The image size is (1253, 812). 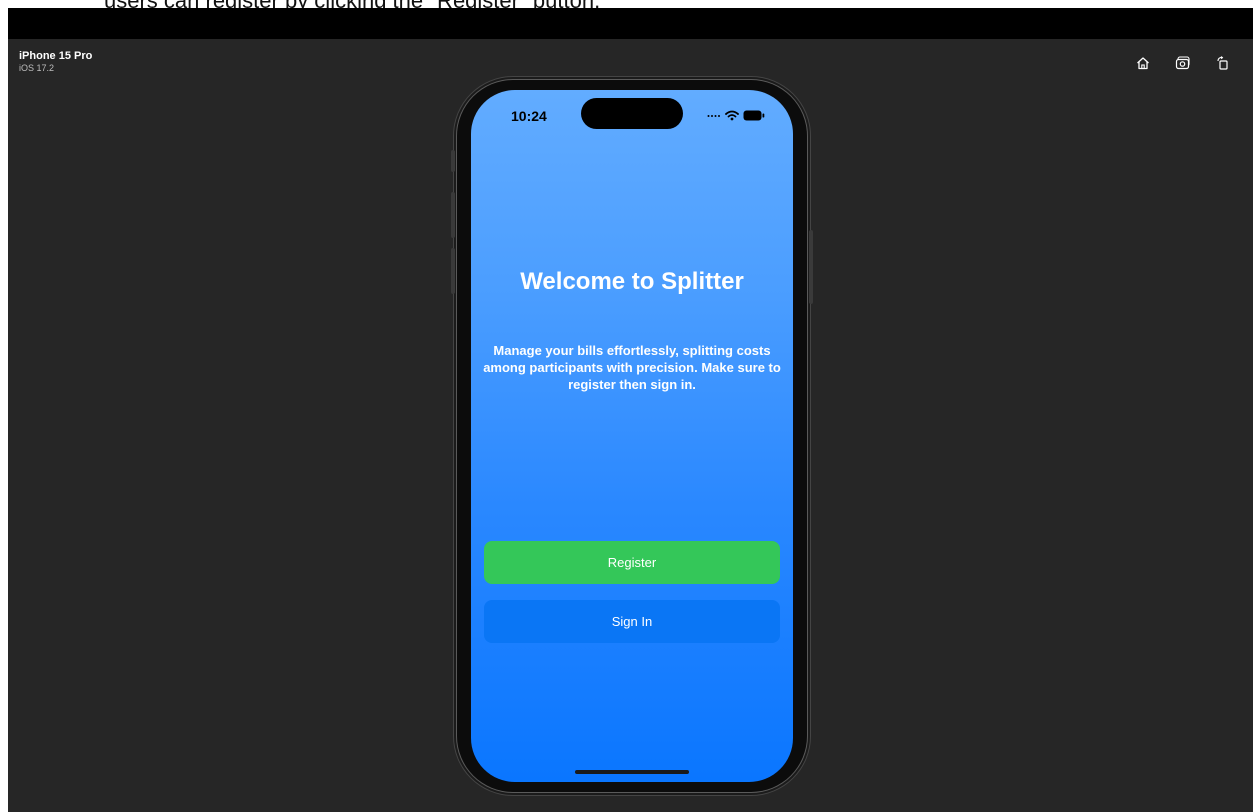 I want to click on device-info: iPhone 15 Pro iOS 17.2, so click(x=55, y=62).